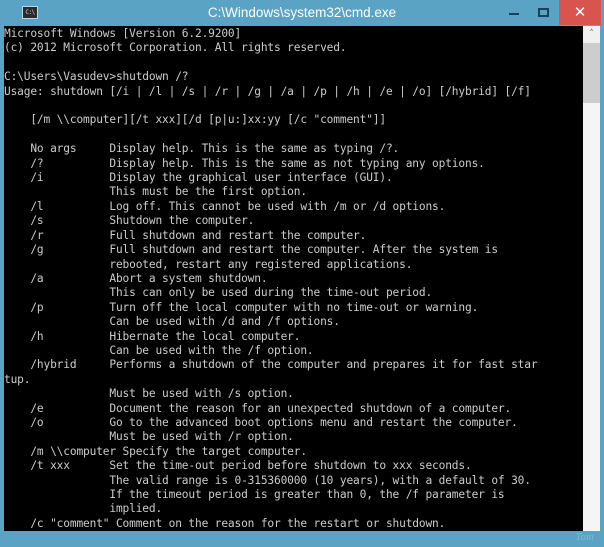 The height and width of the screenshot is (547, 604). Describe the element at coordinates (302, 539) in the screenshot. I see `window-bottom-edge` at that location.